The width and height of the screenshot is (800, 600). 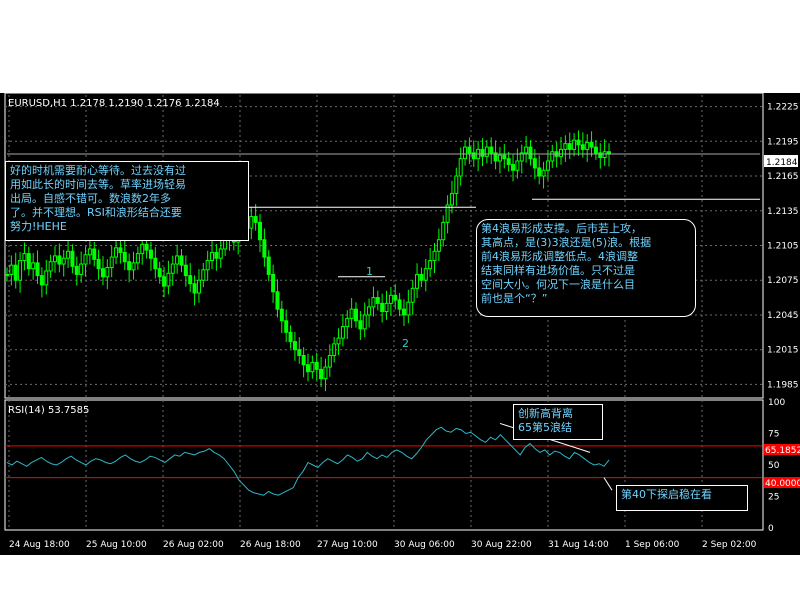 I want to click on rsi-tick-label: 50, so click(x=774, y=466).